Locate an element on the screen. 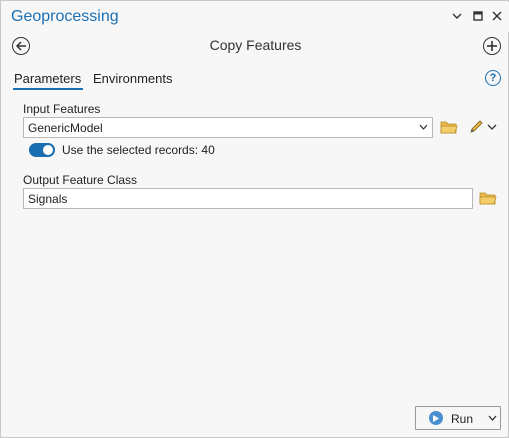 This screenshot has height=438, width=509. run-button: Run is located at coordinates (458, 418).